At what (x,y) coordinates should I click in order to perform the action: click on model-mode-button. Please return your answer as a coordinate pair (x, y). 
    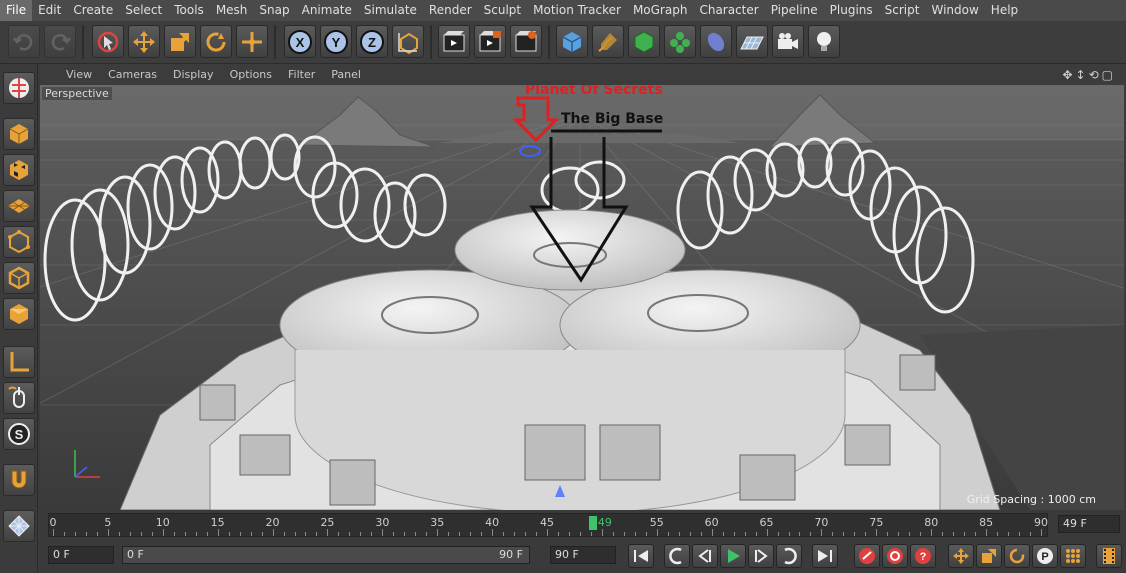
    Looking at the image, I should click on (19, 134).